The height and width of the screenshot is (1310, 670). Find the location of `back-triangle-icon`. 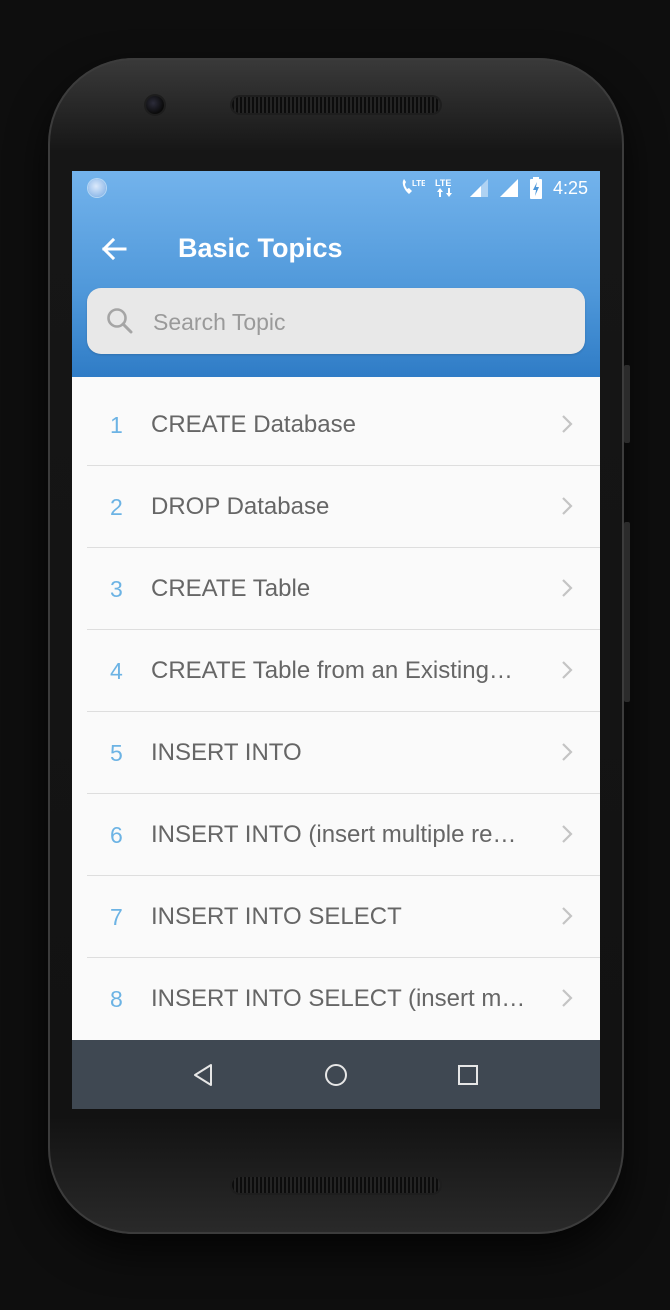

back-triangle-icon is located at coordinates (203, 1075).